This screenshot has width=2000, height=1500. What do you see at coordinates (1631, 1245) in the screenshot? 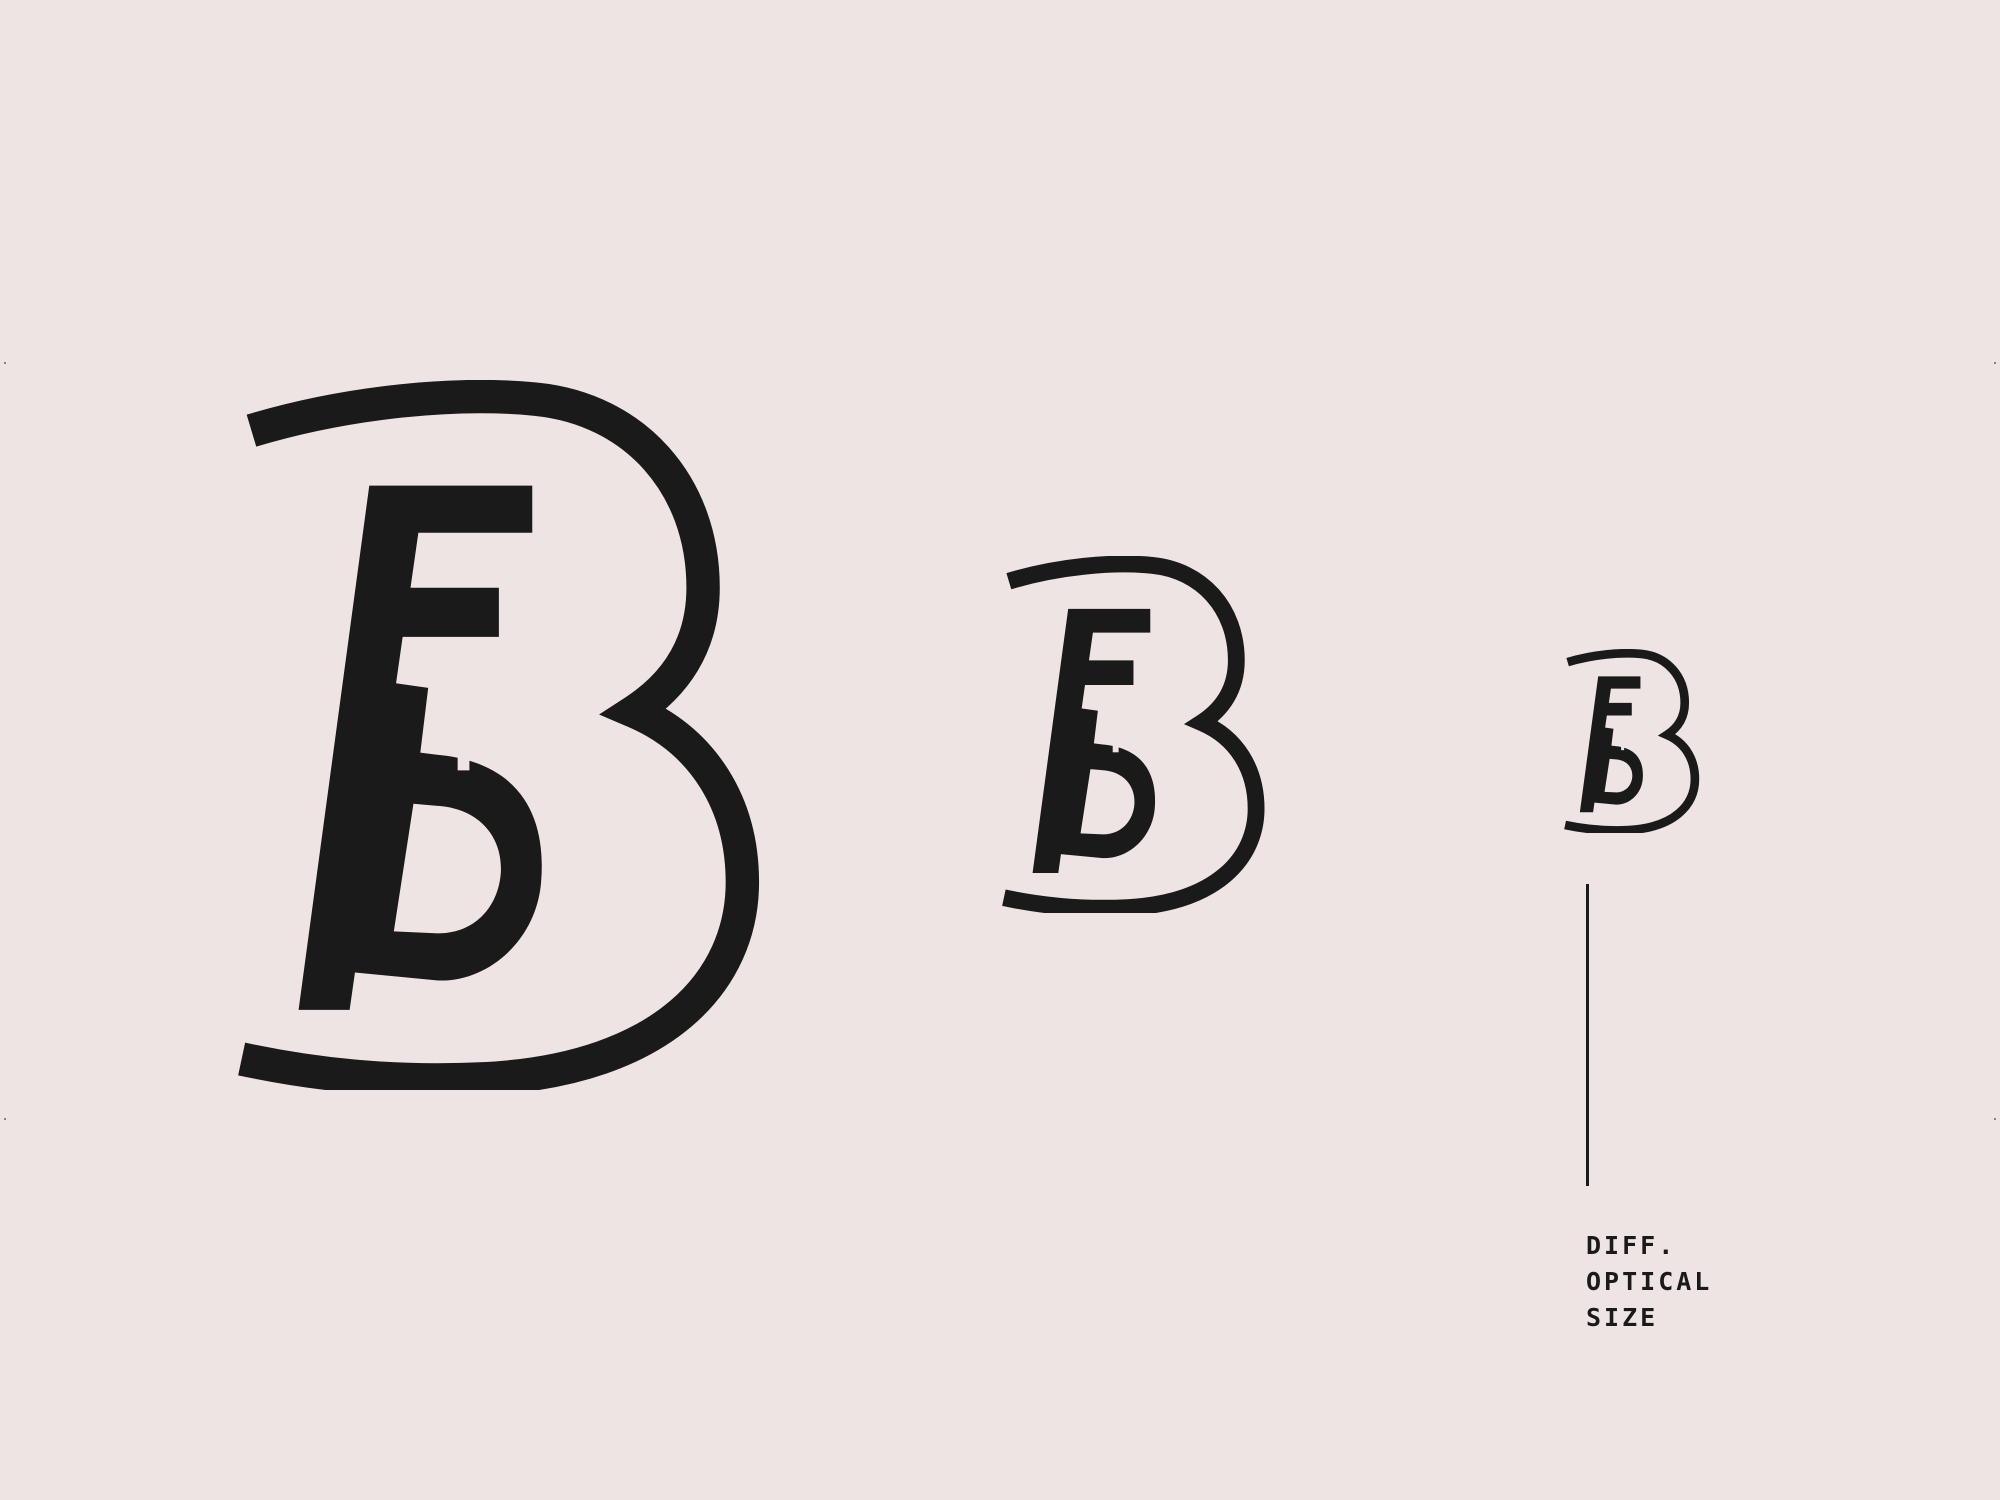
I see `caption-line-1: DIFF.` at bounding box center [1631, 1245].